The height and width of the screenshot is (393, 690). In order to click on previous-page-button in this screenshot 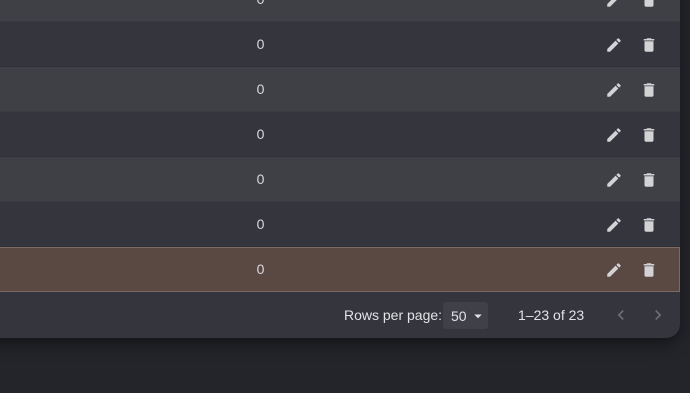, I will do `click(621, 315)`.